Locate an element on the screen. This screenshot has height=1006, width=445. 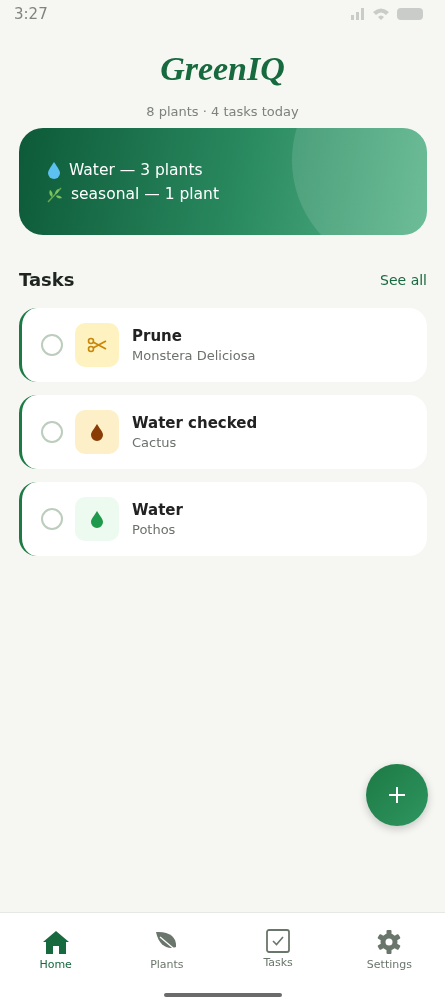
nav-tab: Home is located at coordinates (56, 948).